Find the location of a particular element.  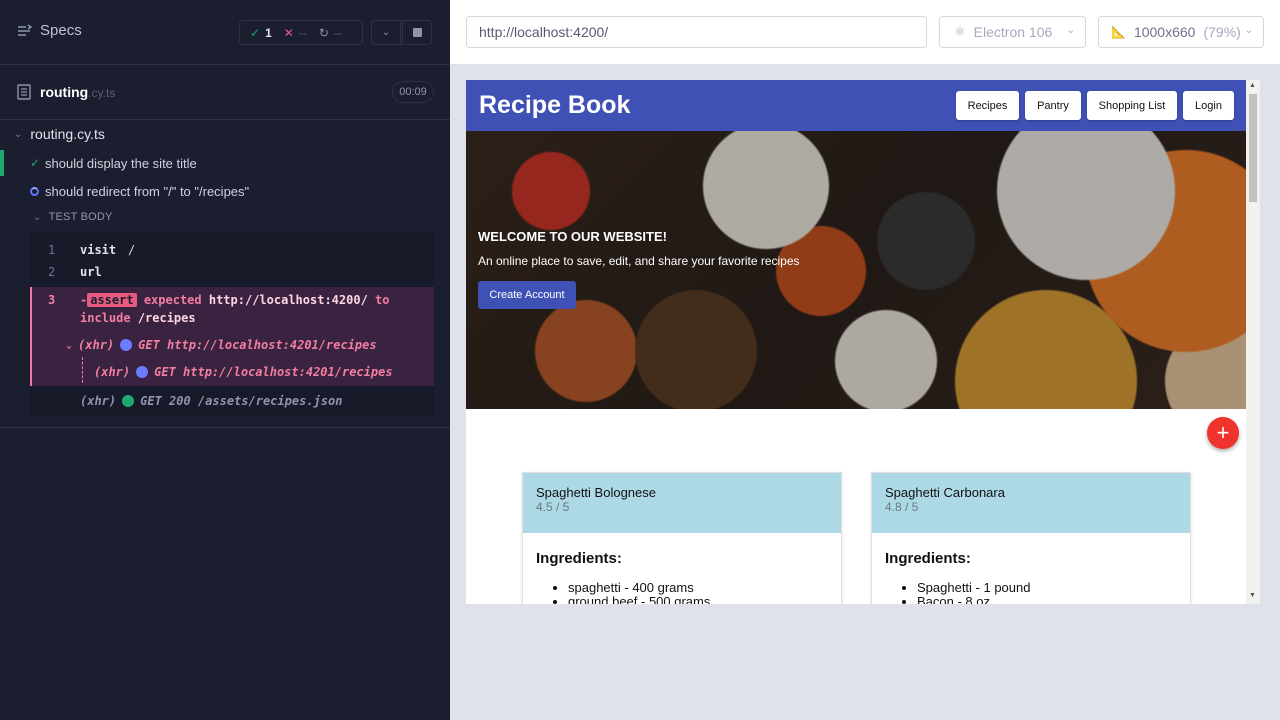

viewport-selector: 📐 1000x660 (79%) ⌄ is located at coordinates (1181, 32).